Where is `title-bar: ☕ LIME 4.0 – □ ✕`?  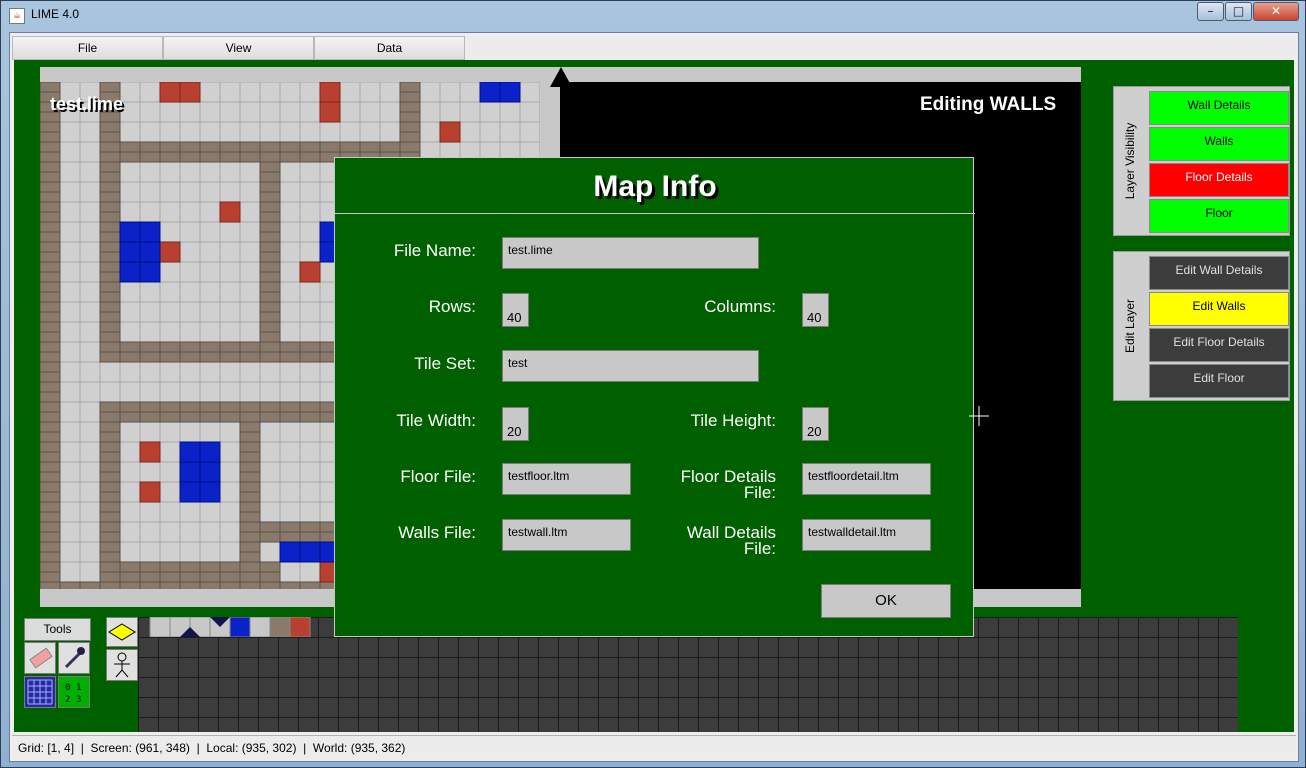
title-bar: ☕ LIME 4.0 – □ ✕ is located at coordinates (653, 16).